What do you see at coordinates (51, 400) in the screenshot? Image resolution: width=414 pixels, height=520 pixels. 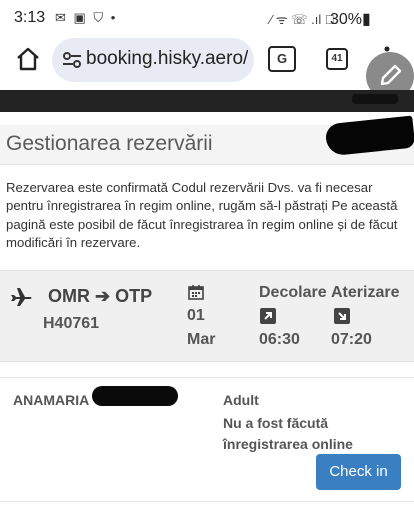 I see `passenger-name: ANAMARIA` at bounding box center [51, 400].